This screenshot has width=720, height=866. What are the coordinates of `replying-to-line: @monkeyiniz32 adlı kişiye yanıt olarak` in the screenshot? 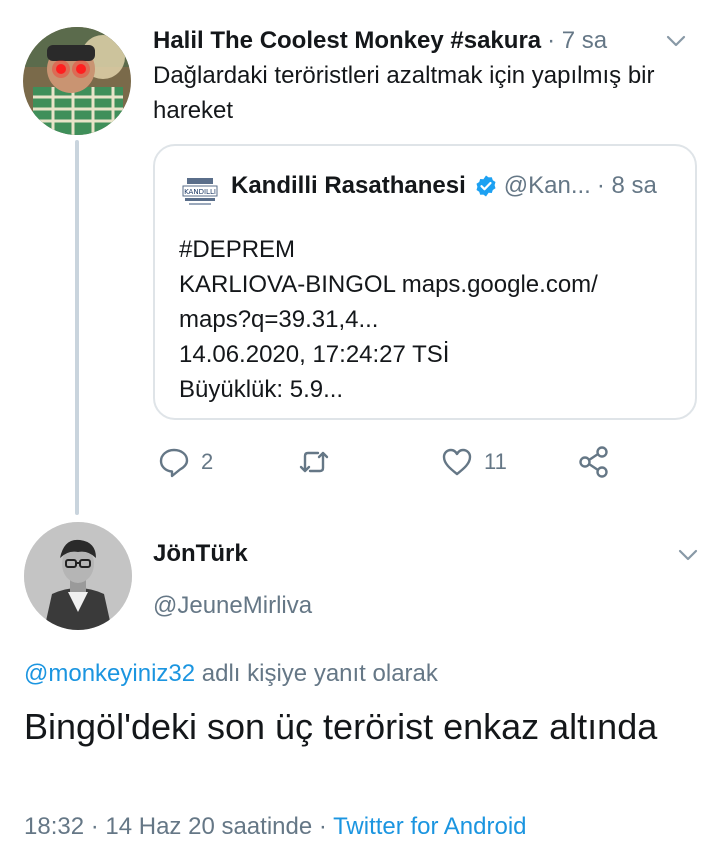 It's located at (231, 674).